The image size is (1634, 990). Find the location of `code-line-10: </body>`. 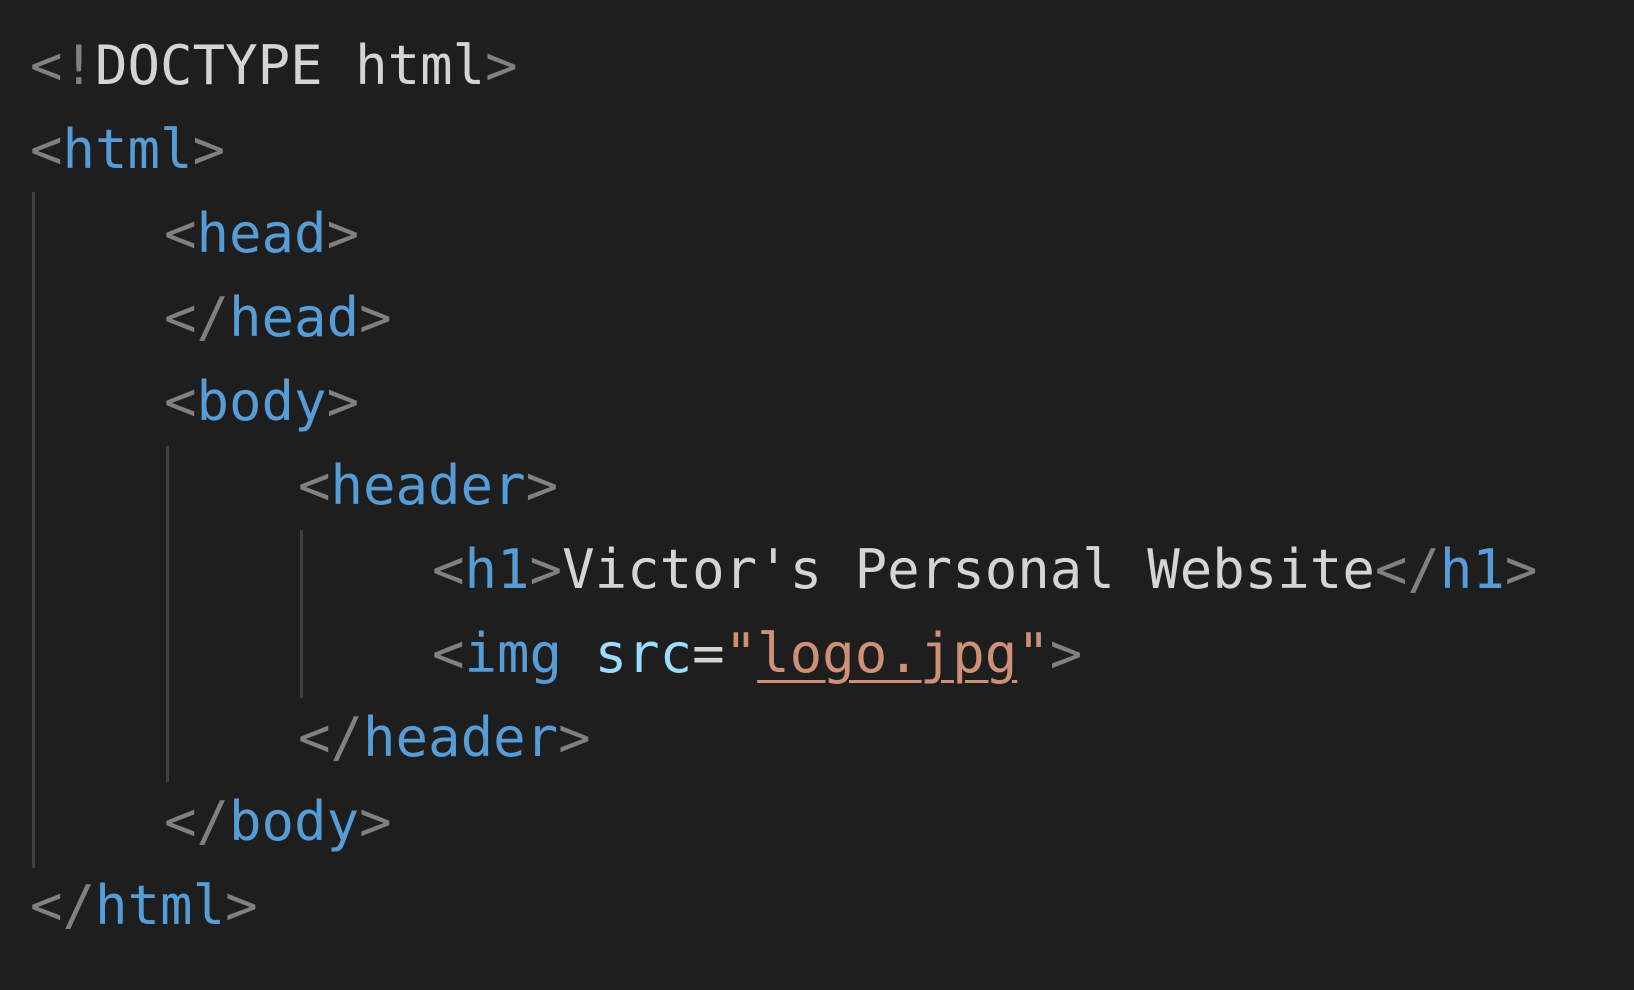

code-line-10: </body> is located at coordinates (278, 822).